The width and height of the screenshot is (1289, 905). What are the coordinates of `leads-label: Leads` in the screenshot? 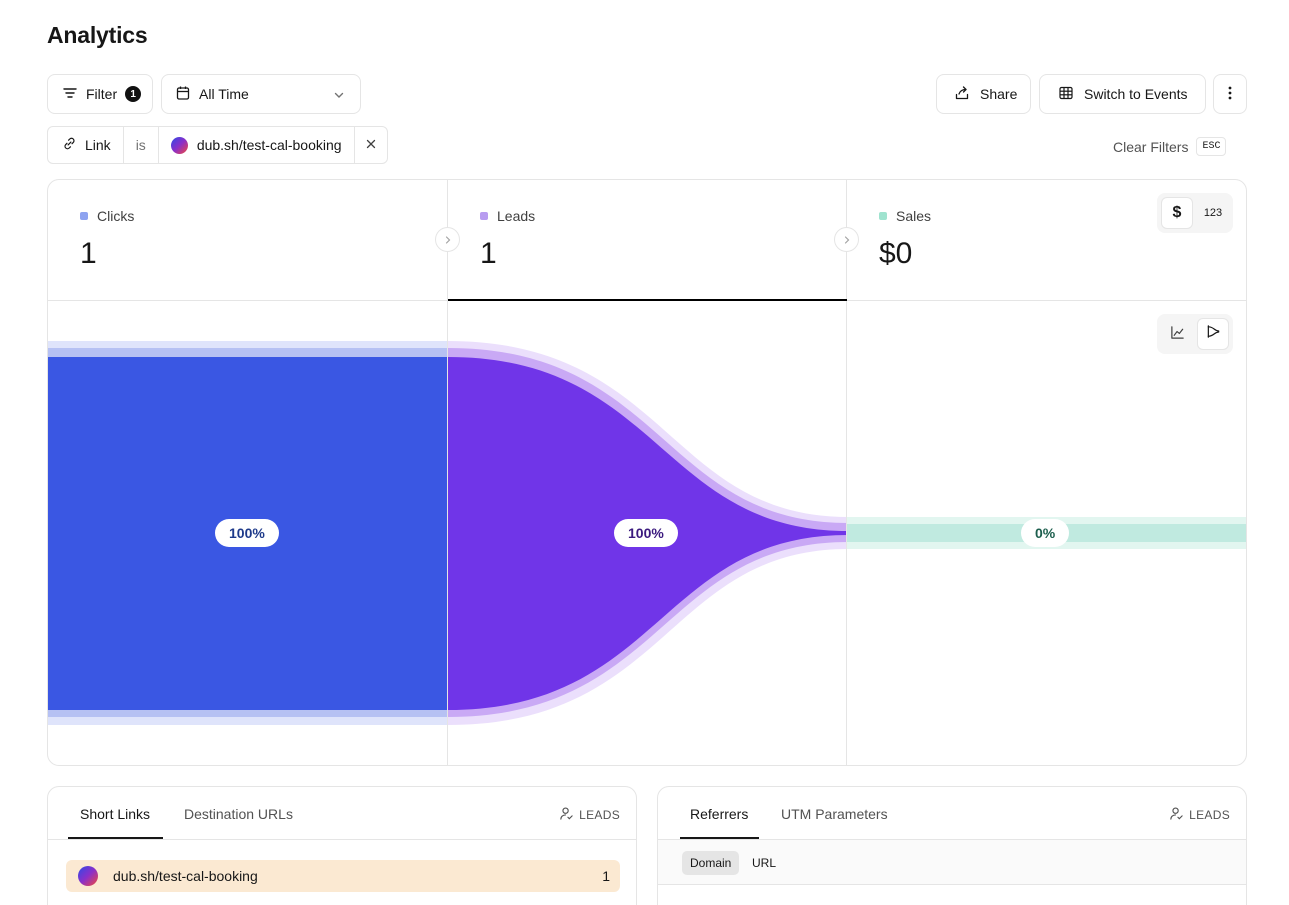 It's located at (516, 216).